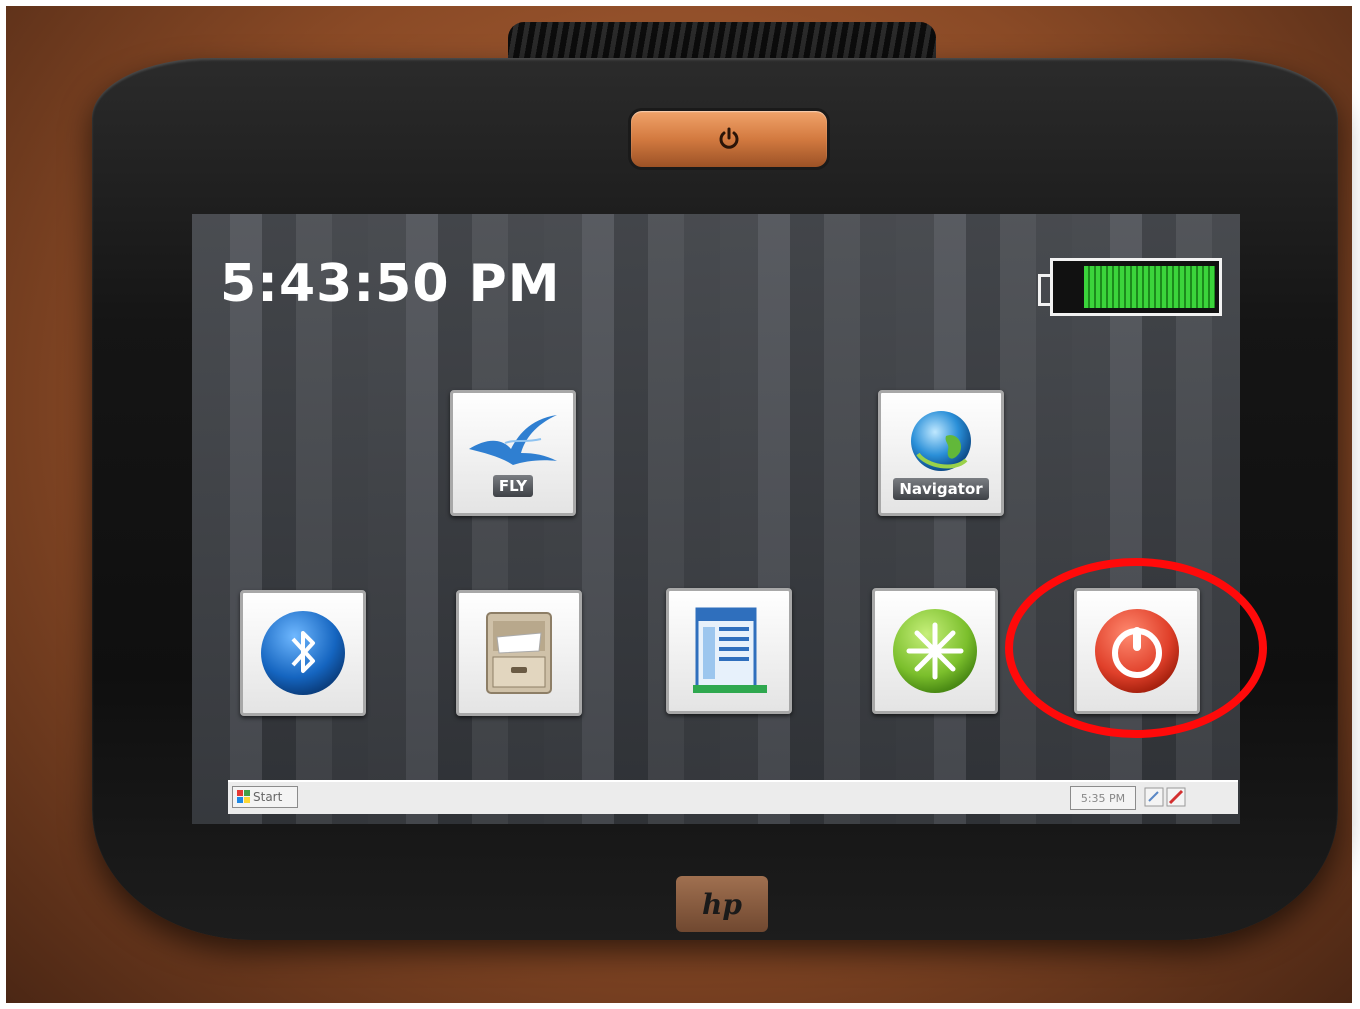 This screenshot has height=1009, width=1360. I want to click on file-manager-tile, so click(519, 653).